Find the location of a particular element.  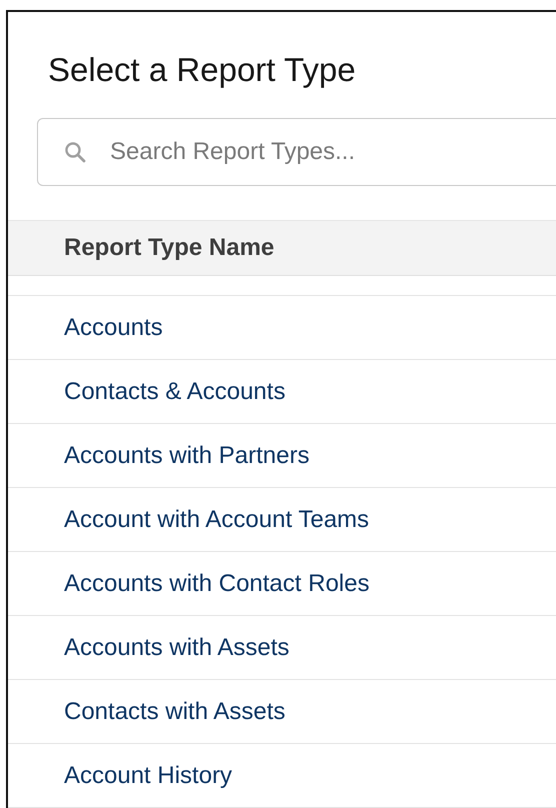

column-header: Report Type Name is located at coordinates (169, 248).